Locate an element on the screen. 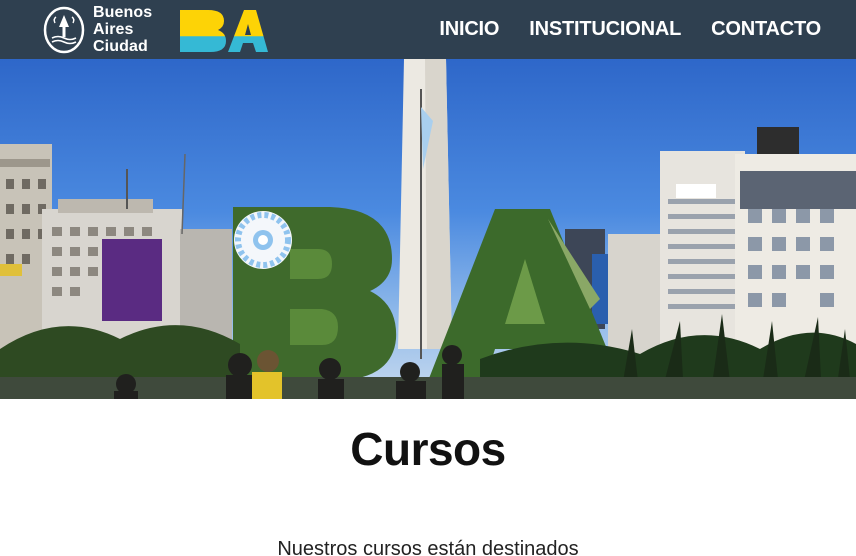  city-seal-icon is located at coordinates (64, 30).